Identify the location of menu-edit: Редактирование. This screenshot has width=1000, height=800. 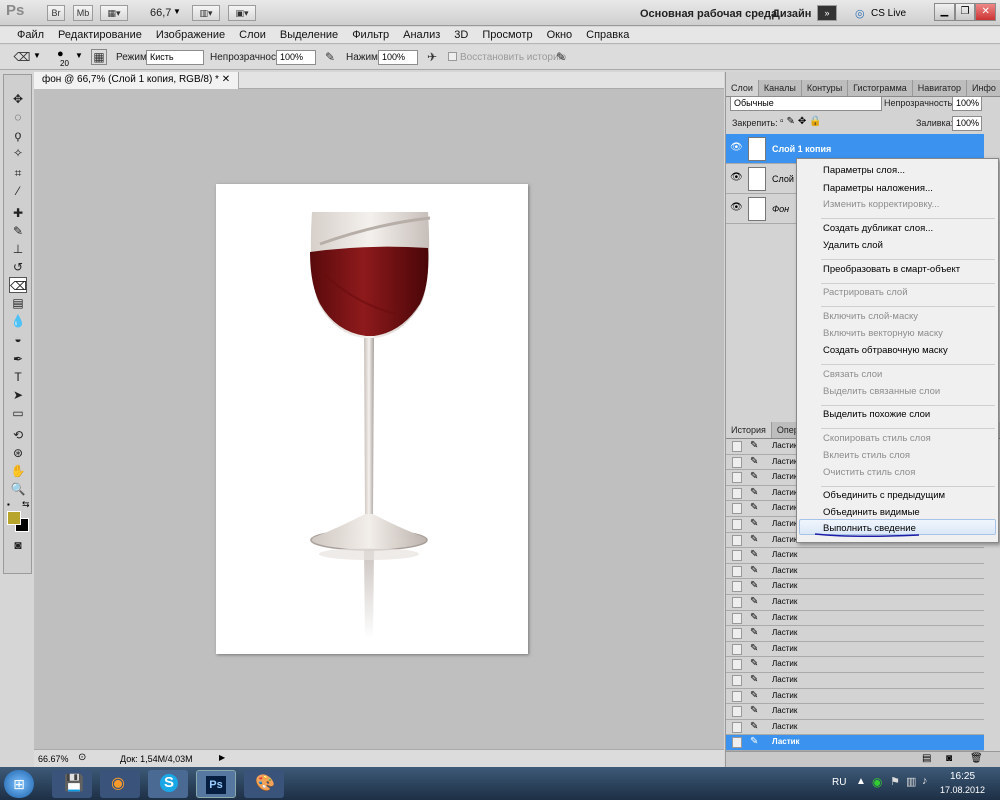
(100, 35).